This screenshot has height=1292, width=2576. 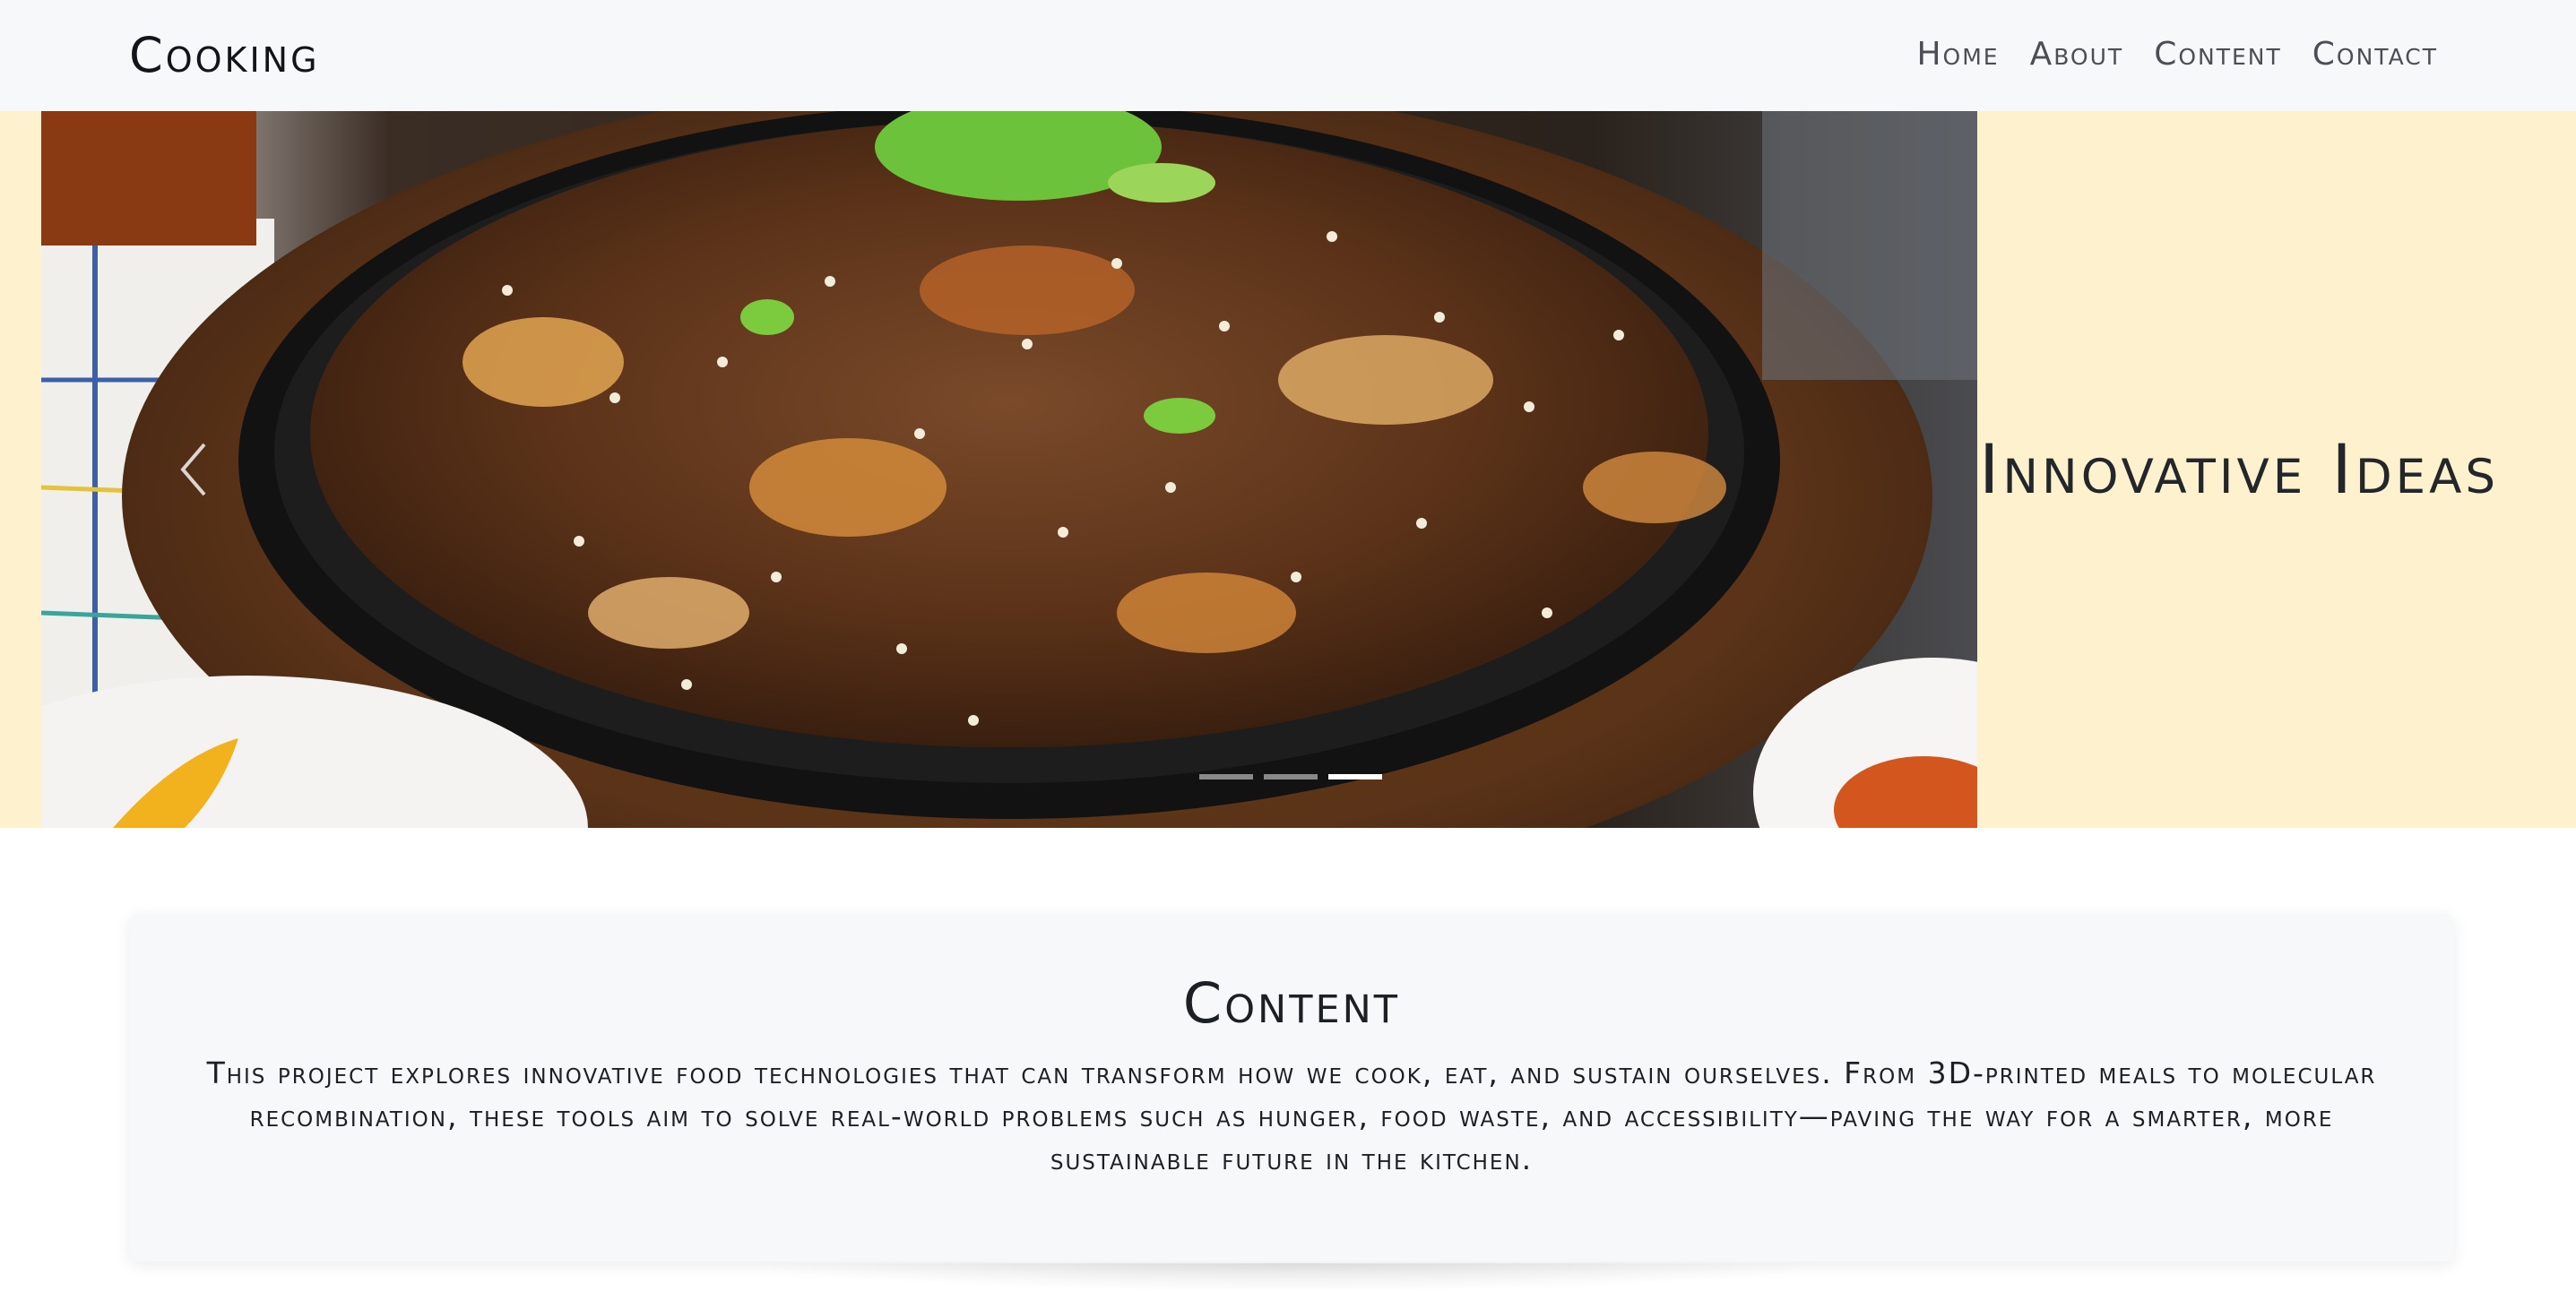 What do you see at coordinates (2218, 55) in the screenshot?
I see `nav-link-content: Content` at bounding box center [2218, 55].